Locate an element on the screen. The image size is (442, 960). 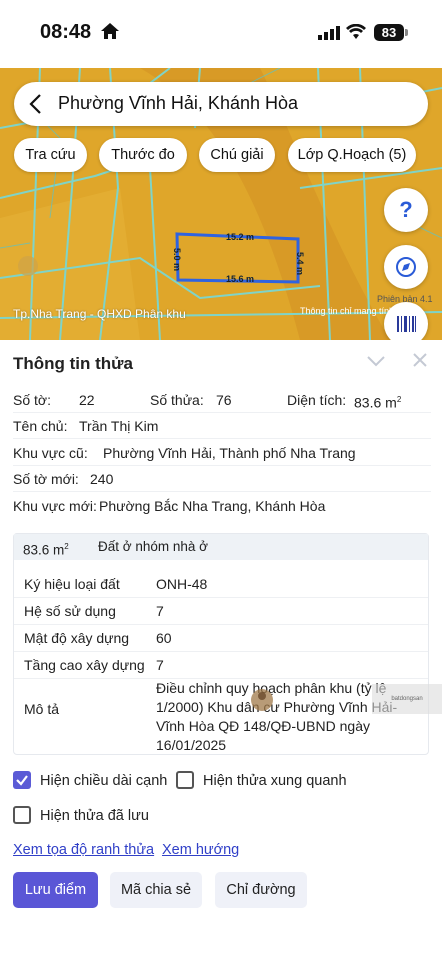
new-area-value: Phường Bắc Nha Trang, Khánh Hòa is located at coordinates (212, 506).